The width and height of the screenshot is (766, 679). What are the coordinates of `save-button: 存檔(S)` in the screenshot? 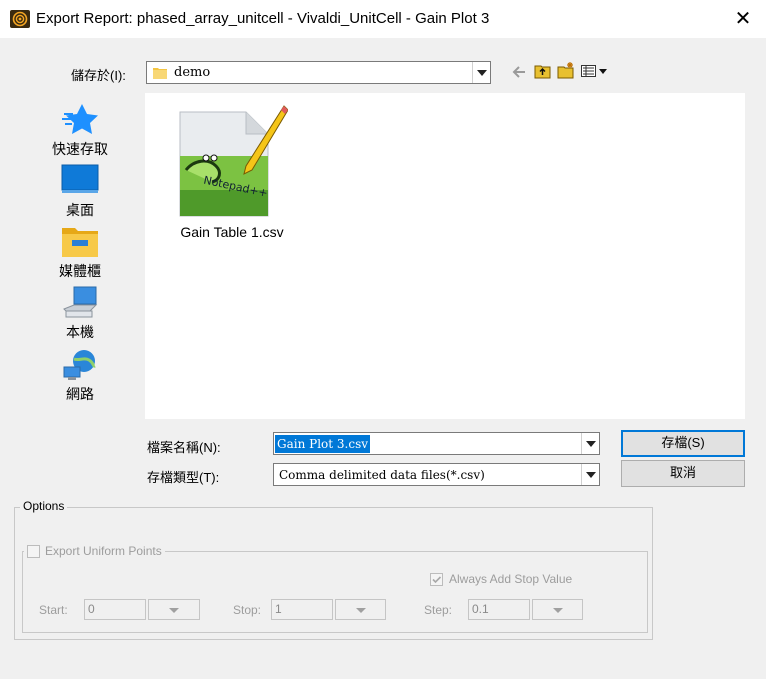 It's located at (683, 443).